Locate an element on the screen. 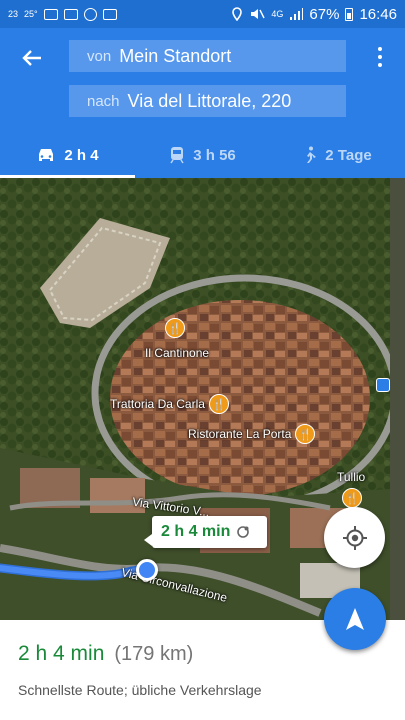  origin-field: von Mein Standort is located at coordinates (207, 56).